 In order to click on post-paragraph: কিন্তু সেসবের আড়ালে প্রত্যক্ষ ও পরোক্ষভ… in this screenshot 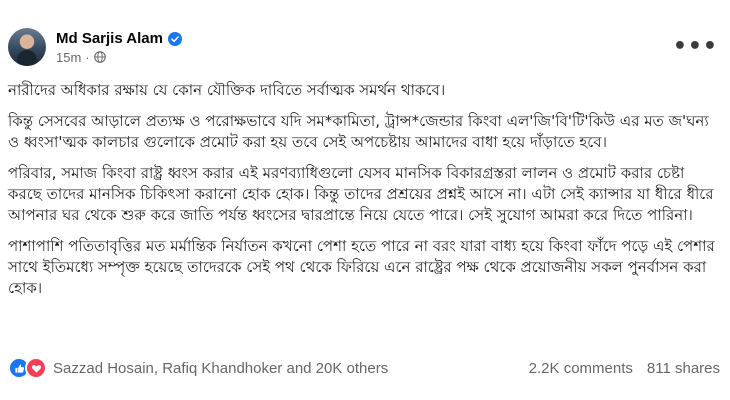, I will do `click(358, 131)`.